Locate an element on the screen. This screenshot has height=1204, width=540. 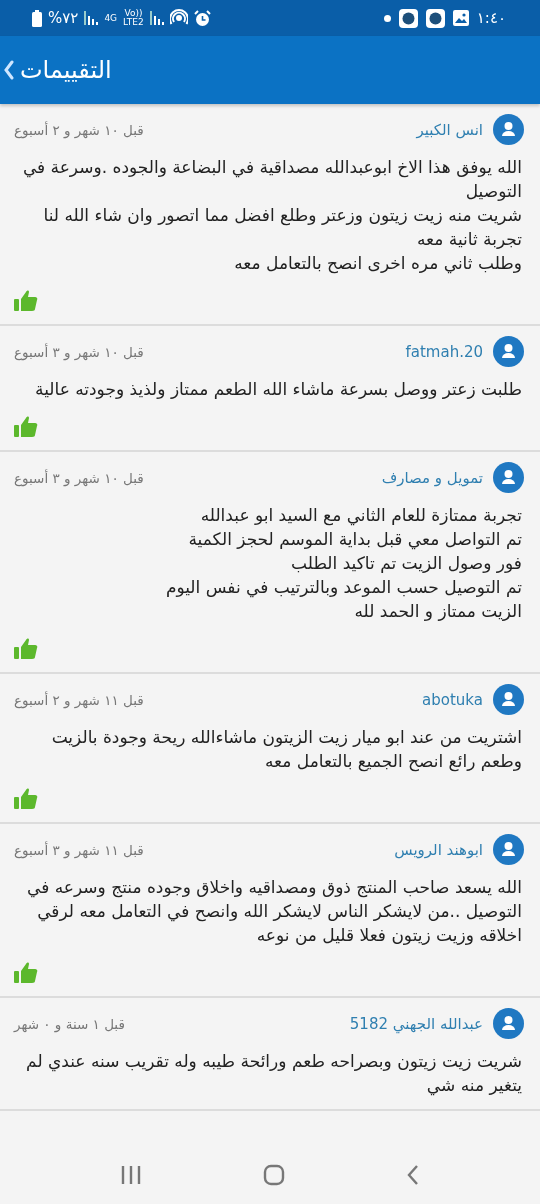
reviewer-name: ابوهند الرويس is located at coordinates (438, 849).